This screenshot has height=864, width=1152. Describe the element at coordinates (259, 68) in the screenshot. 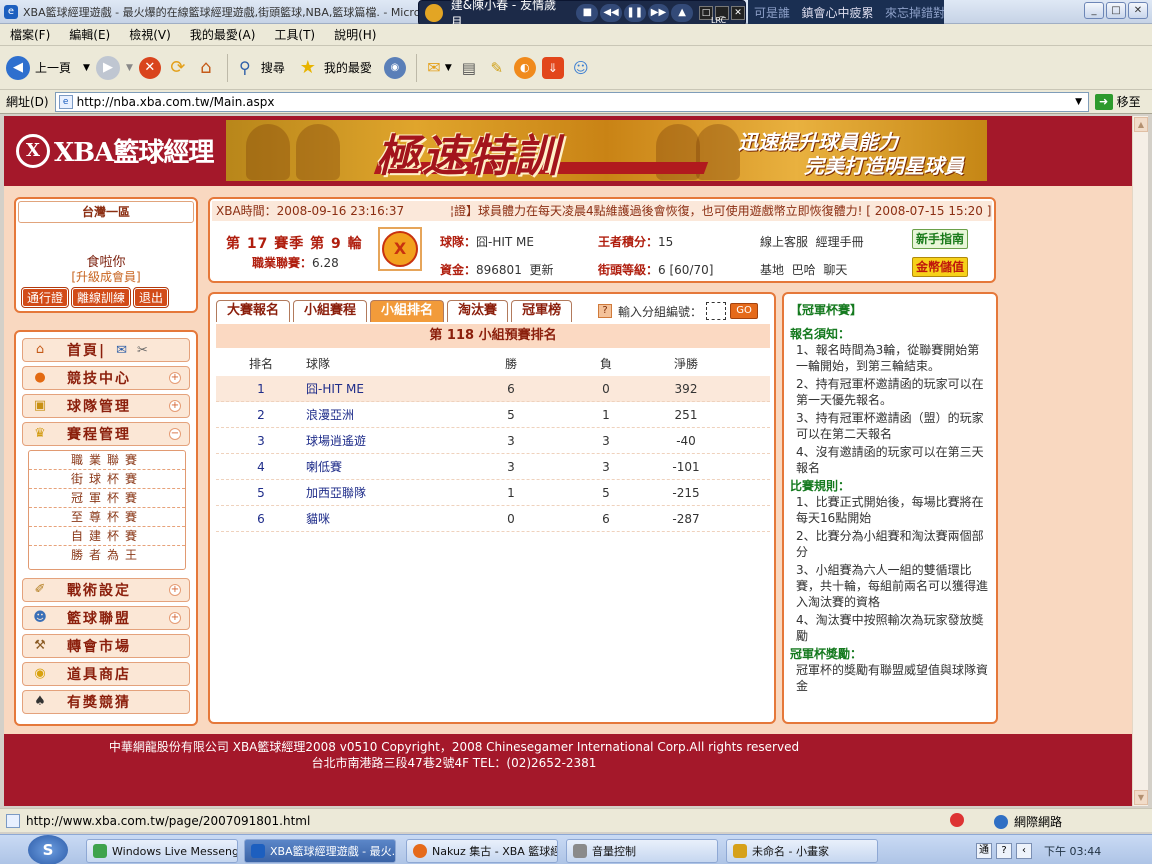

I see `search-button: ⚲ 搜尋` at that location.